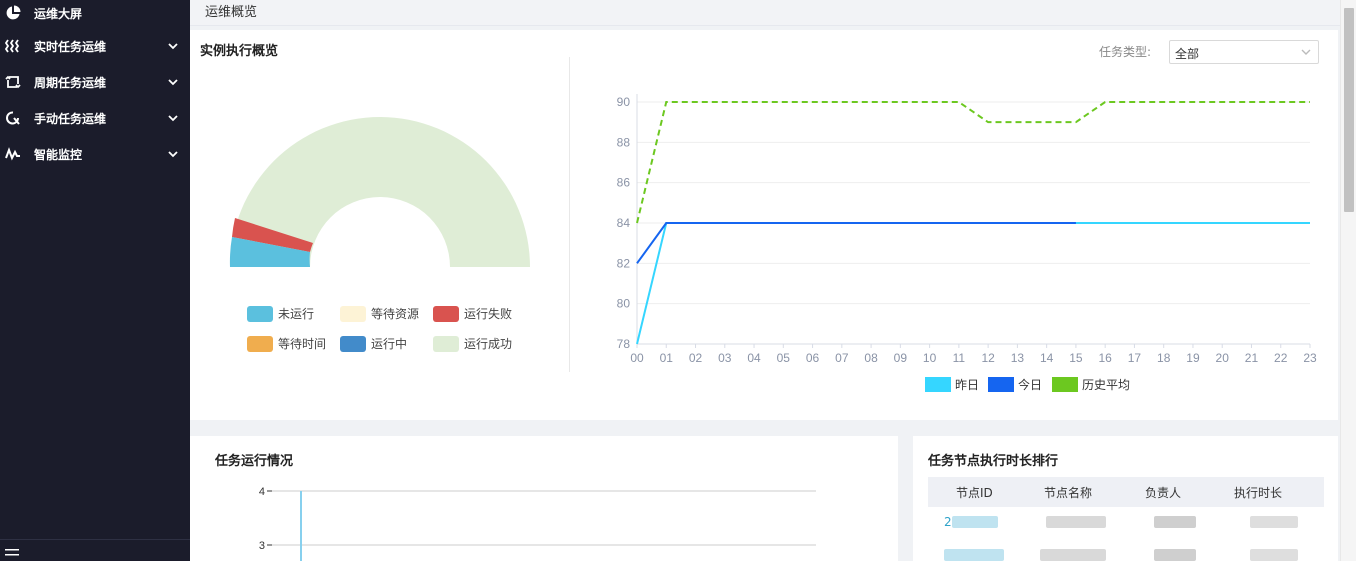  Describe the element at coordinates (842, 358) in the screenshot. I see `x-tick-label: 07` at that location.